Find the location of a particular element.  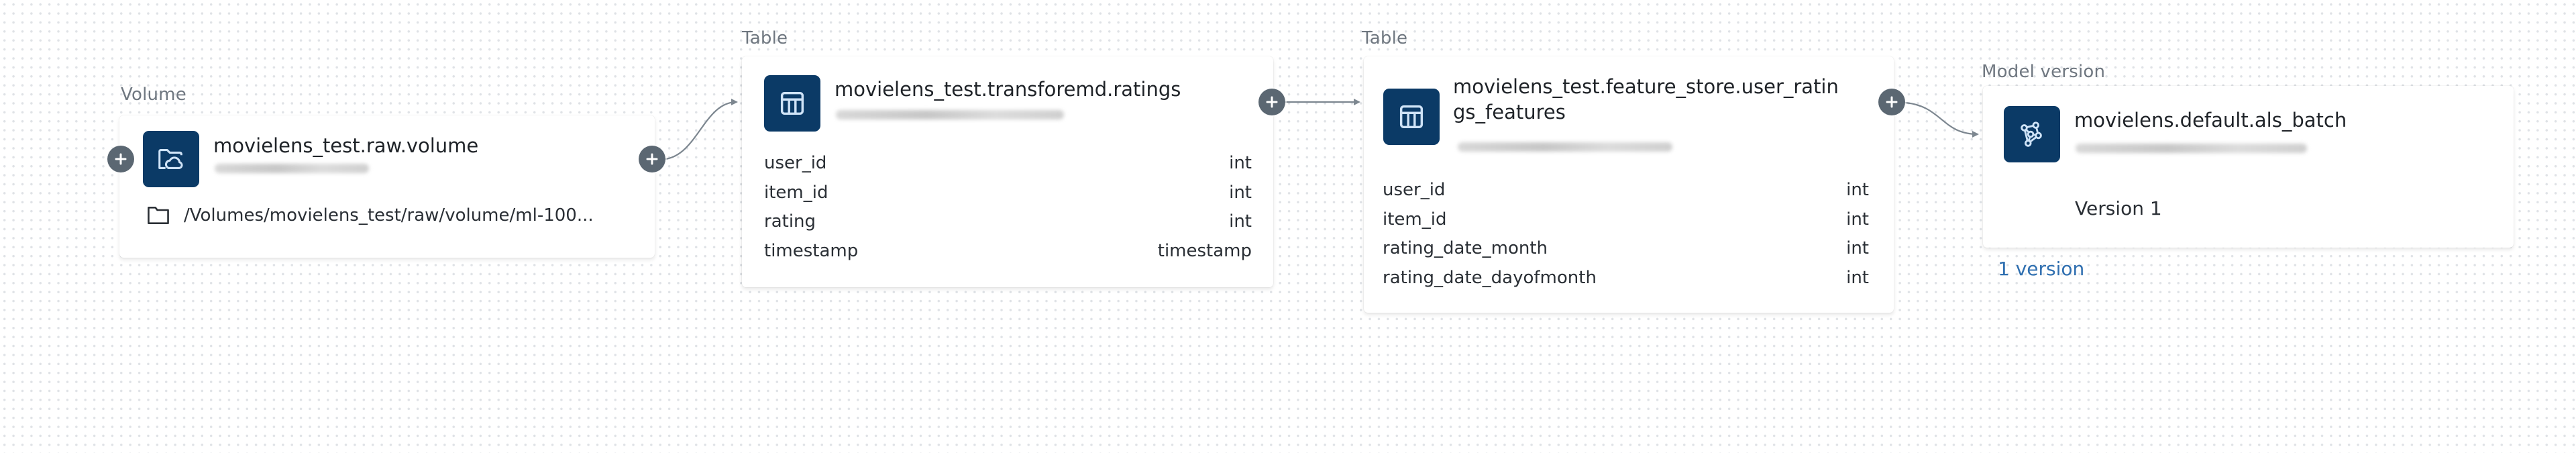

node-type-label: Model version is located at coordinates (2044, 72).